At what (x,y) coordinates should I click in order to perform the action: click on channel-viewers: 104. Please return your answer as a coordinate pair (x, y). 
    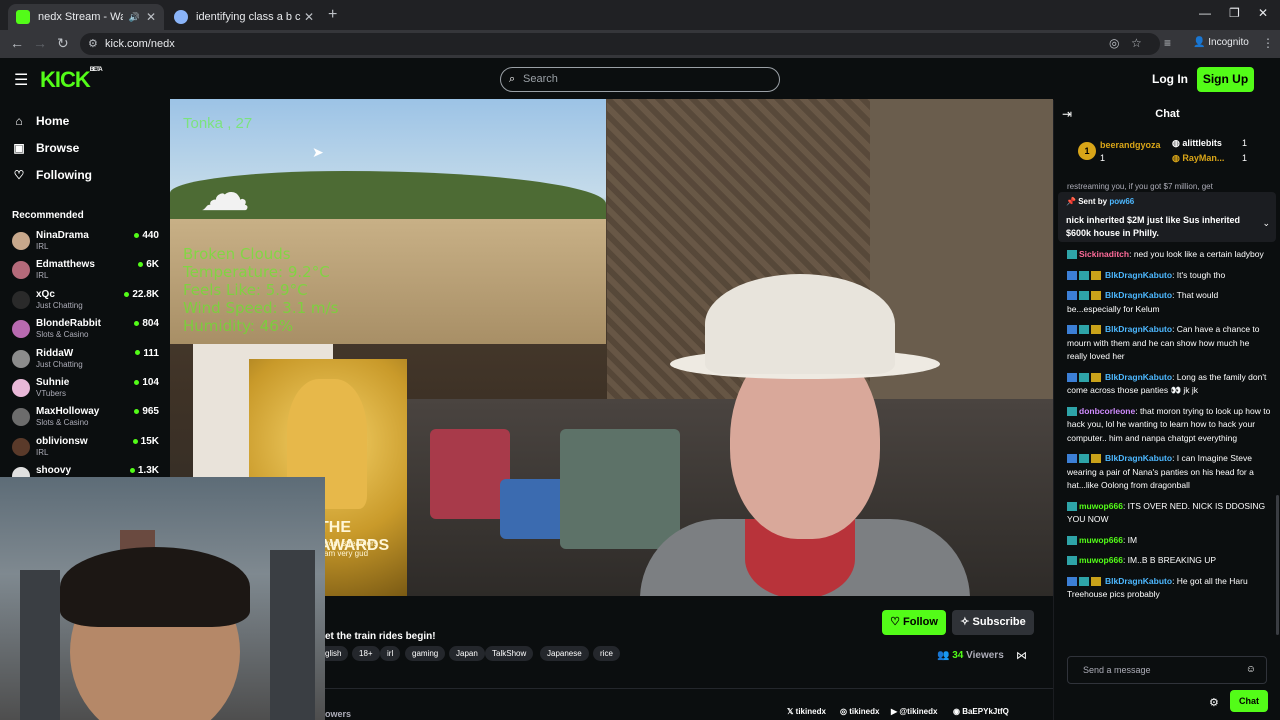
    Looking at the image, I should click on (146, 382).